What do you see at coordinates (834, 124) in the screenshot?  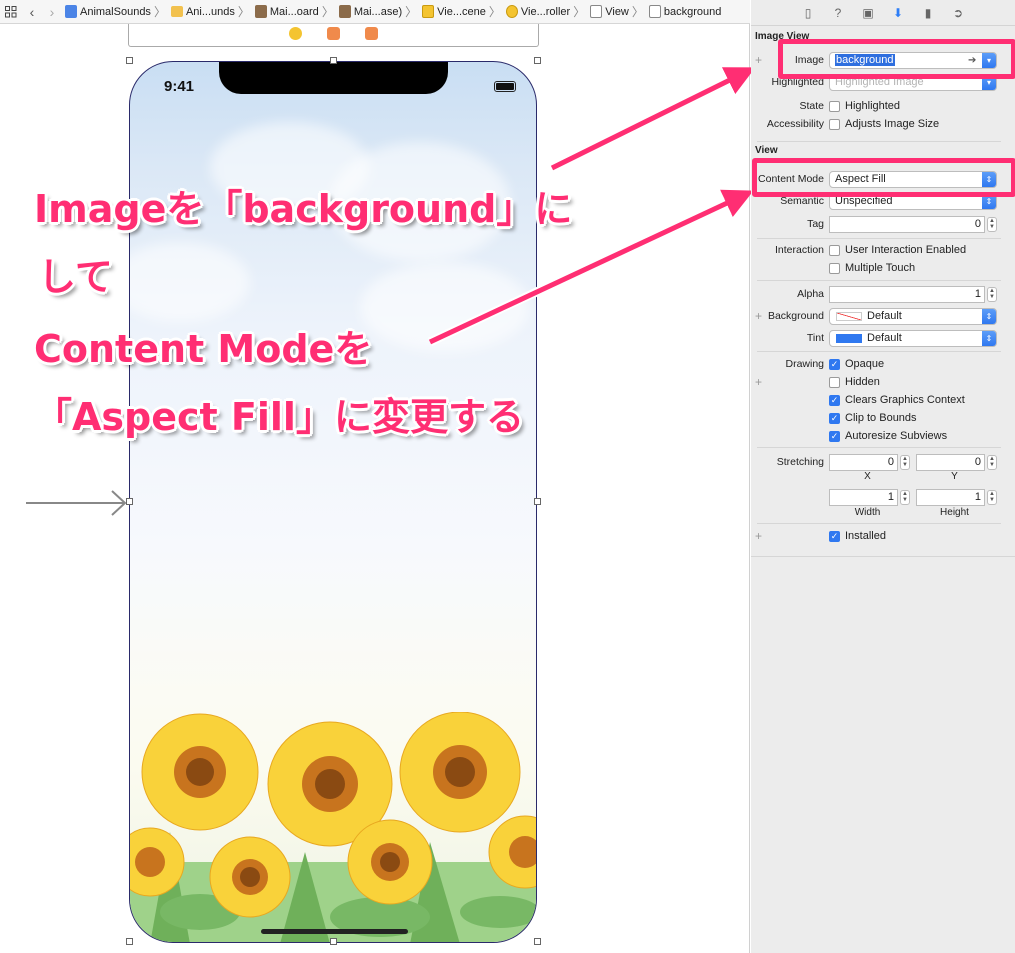 I see `adjusts-image-size-checkbox` at bounding box center [834, 124].